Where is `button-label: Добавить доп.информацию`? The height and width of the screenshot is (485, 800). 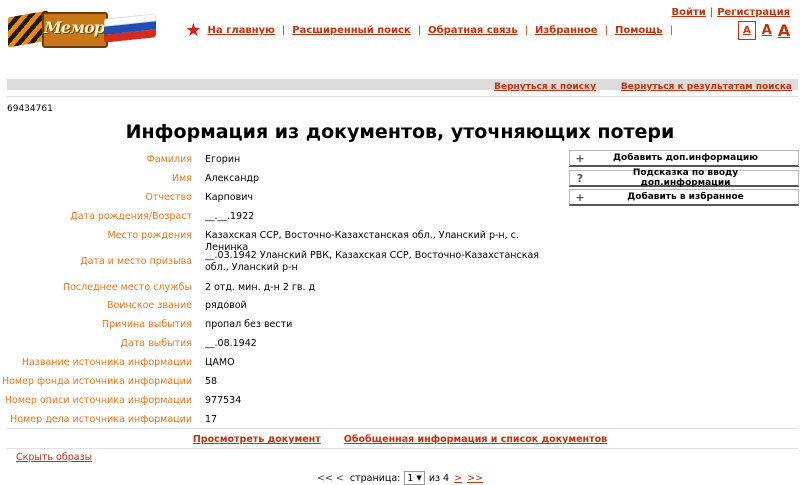
button-label: Добавить доп.информацию is located at coordinates (685, 158).